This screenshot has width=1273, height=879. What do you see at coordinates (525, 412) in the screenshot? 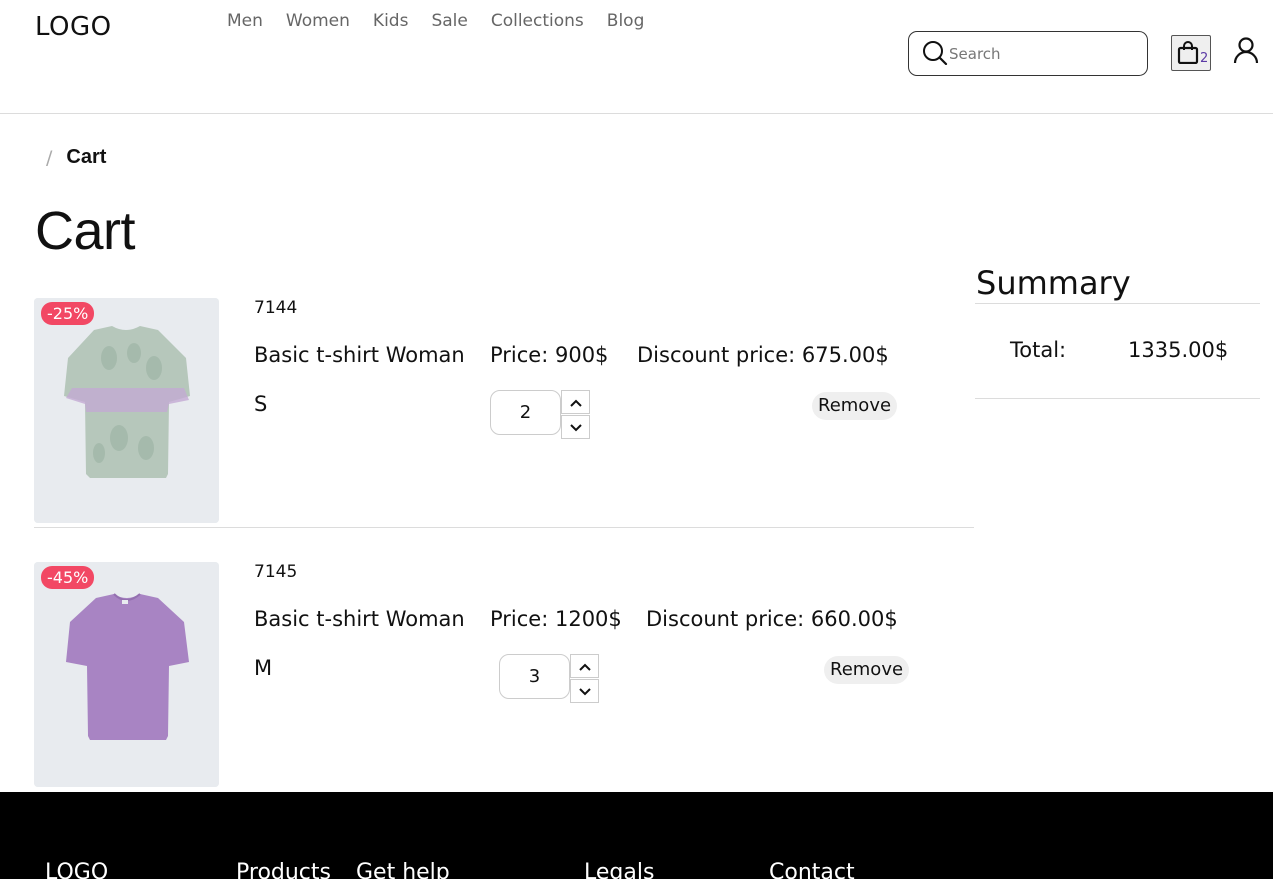
I see `quantity-input: 2` at bounding box center [525, 412].